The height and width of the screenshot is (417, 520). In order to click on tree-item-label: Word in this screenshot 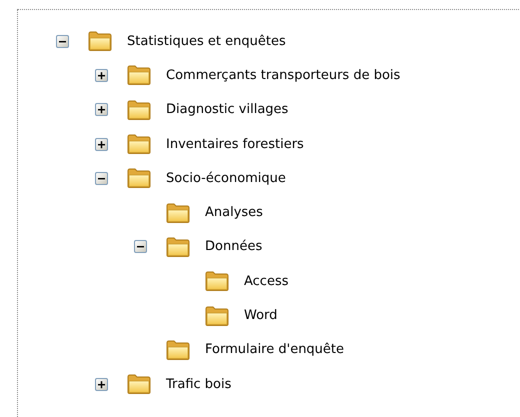, I will do `click(261, 316)`.